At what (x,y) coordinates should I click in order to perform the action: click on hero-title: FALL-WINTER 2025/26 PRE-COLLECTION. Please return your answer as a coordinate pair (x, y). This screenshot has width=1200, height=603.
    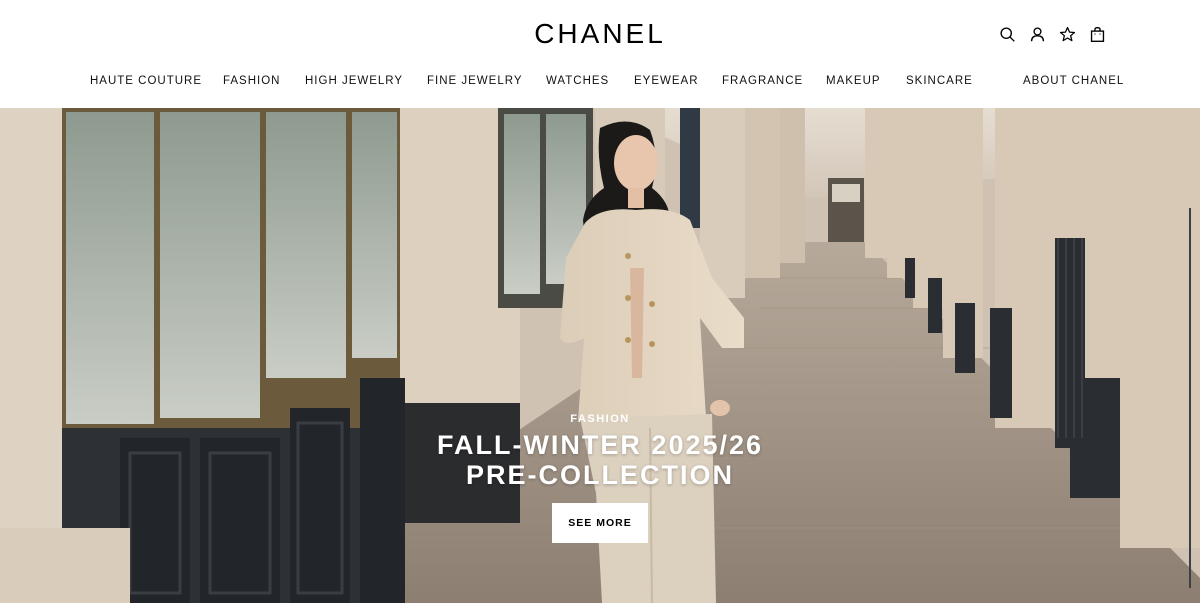
    Looking at the image, I should click on (600, 460).